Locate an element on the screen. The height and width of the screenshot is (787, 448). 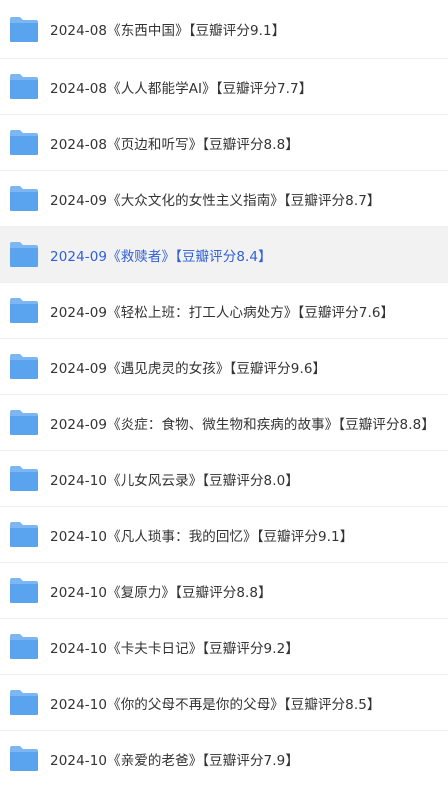
folder-row: 2024-10《亲爱的老爸》【豆瓣评分7.9】 is located at coordinates (224, 759).